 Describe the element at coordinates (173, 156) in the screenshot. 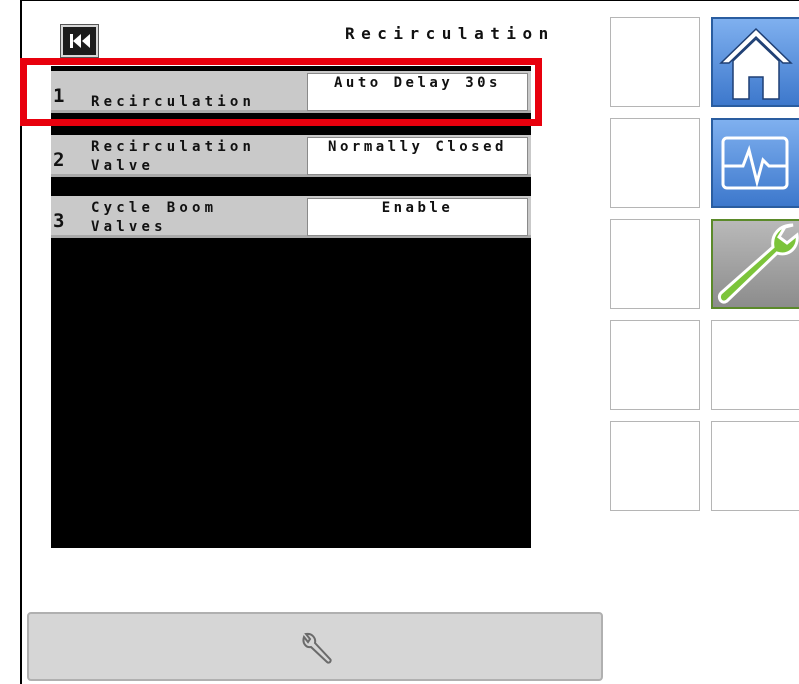

I see `row-label: Recirculation Valve` at that location.